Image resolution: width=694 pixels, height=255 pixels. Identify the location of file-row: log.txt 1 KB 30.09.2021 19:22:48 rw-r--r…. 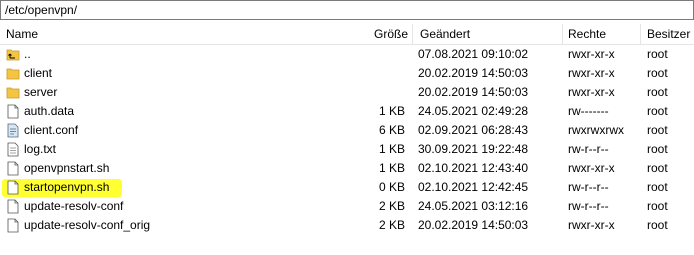
(347, 149).